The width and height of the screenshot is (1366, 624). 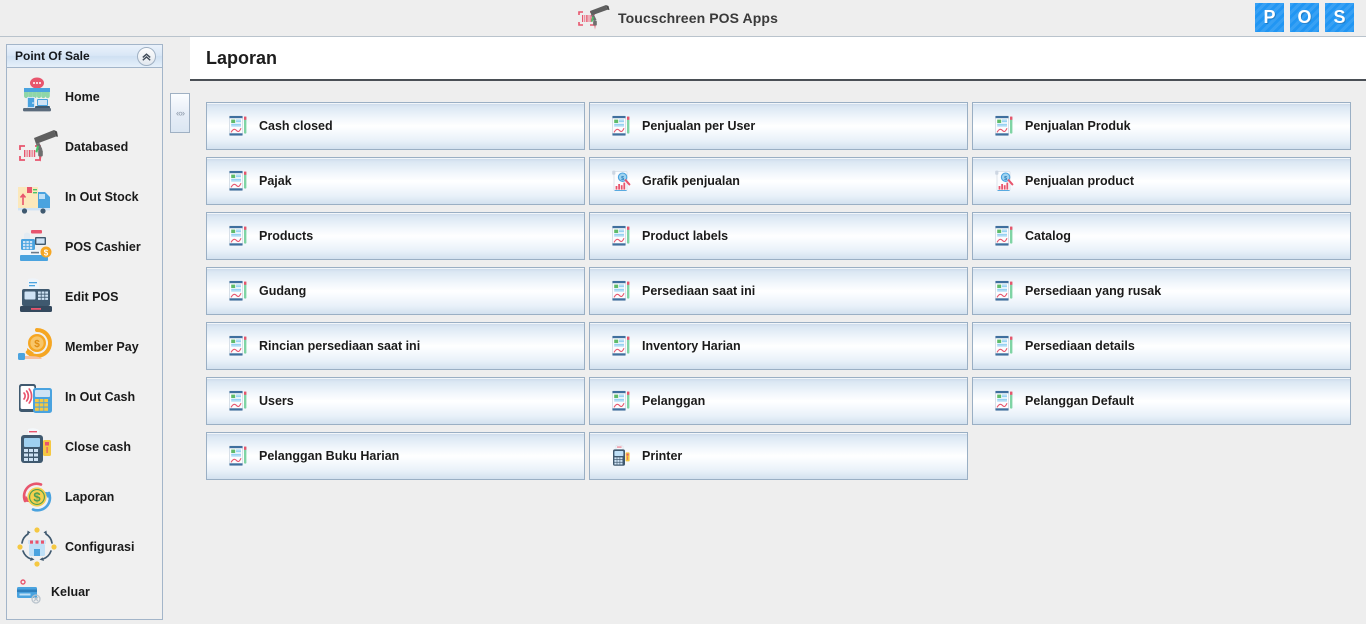 I want to click on sidebar-item-pos-cashier: $ POS Cashier, so click(x=84, y=247).